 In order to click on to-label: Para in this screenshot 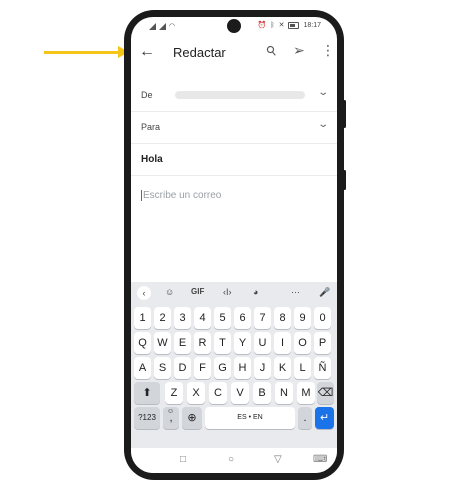, I will do `click(151, 127)`.